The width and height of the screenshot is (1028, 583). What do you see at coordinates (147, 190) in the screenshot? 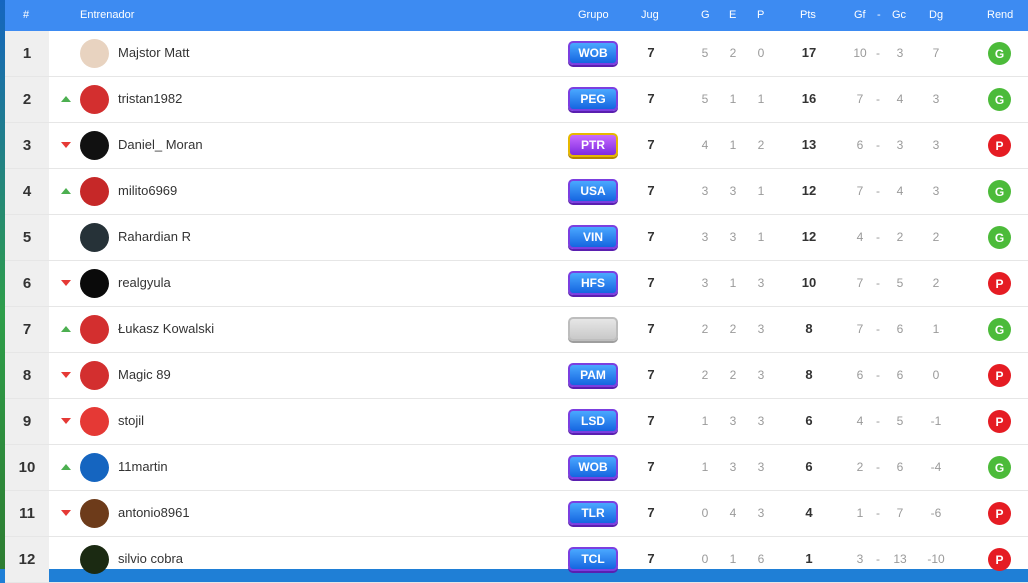
I see `coach-name: milito6969` at bounding box center [147, 190].